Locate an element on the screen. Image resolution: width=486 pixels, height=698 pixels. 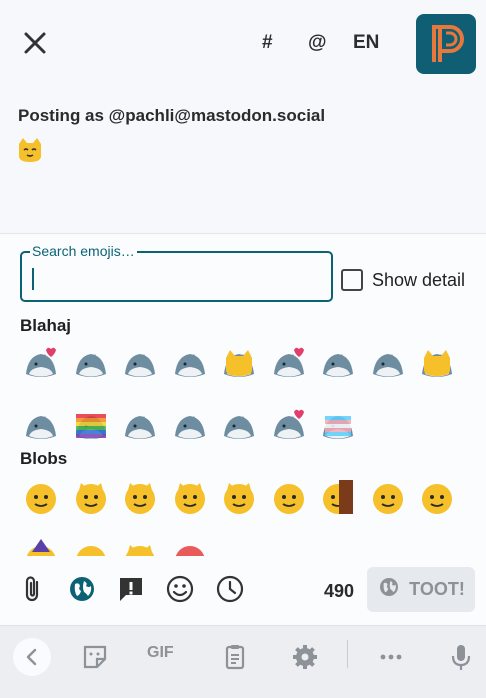
keyboard-divider is located at coordinates (347, 654).